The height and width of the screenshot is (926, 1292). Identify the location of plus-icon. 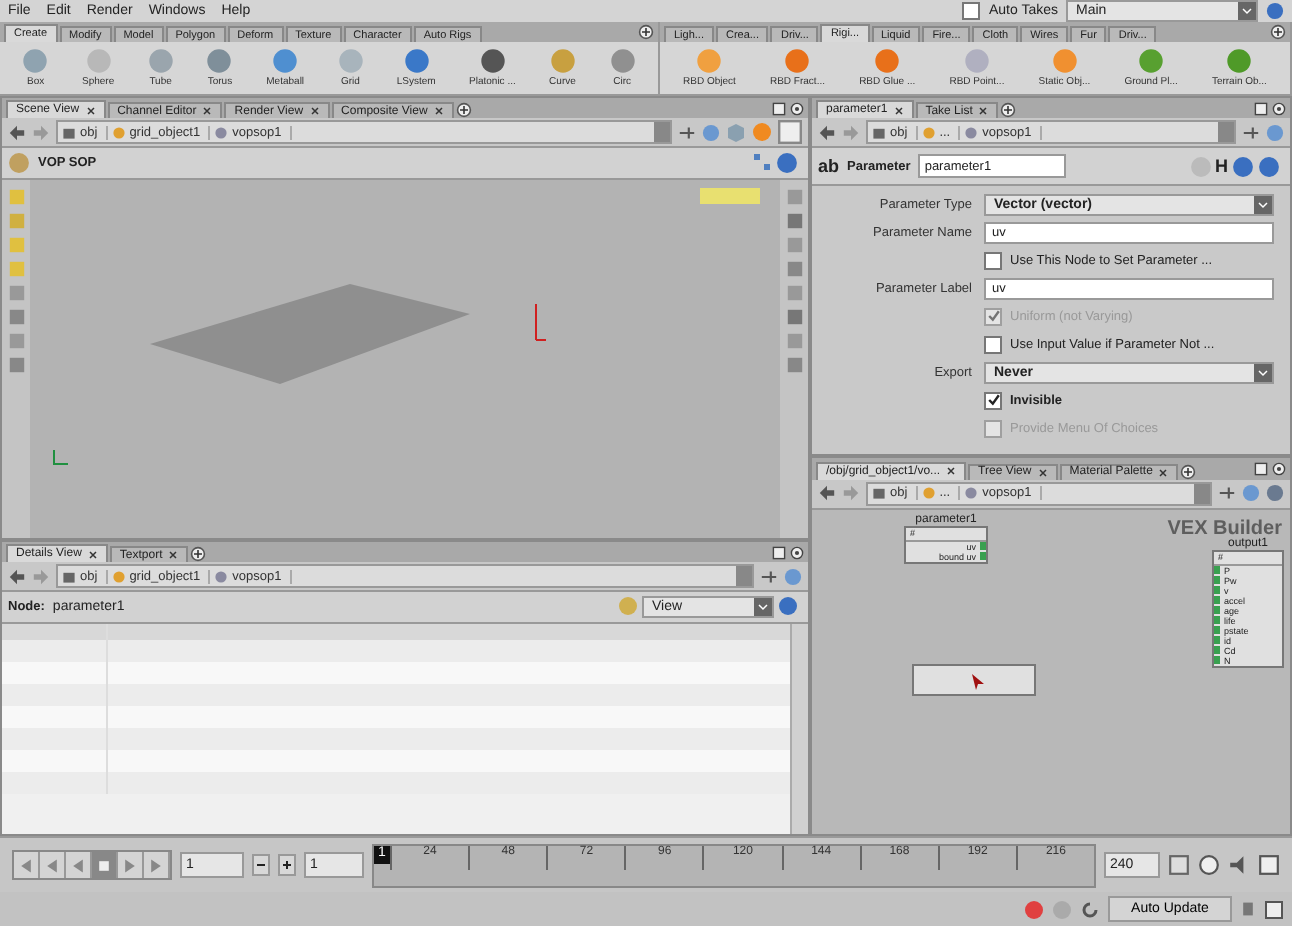
(287, 865).